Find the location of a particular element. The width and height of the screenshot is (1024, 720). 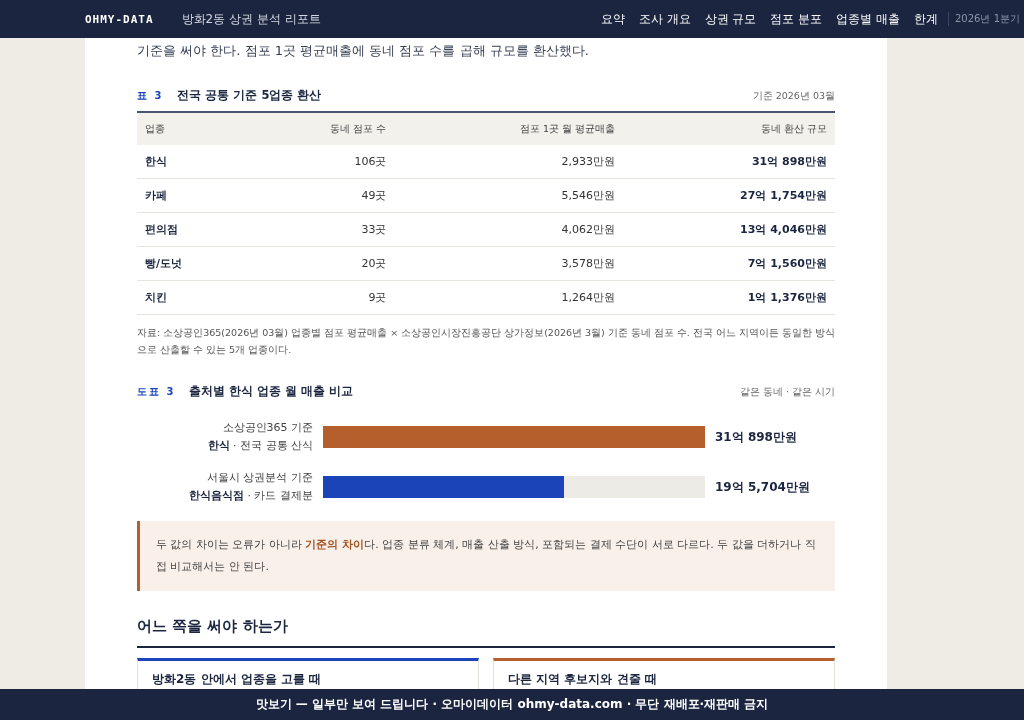

nav-link: 요약 is located at coordinates (612, 19).